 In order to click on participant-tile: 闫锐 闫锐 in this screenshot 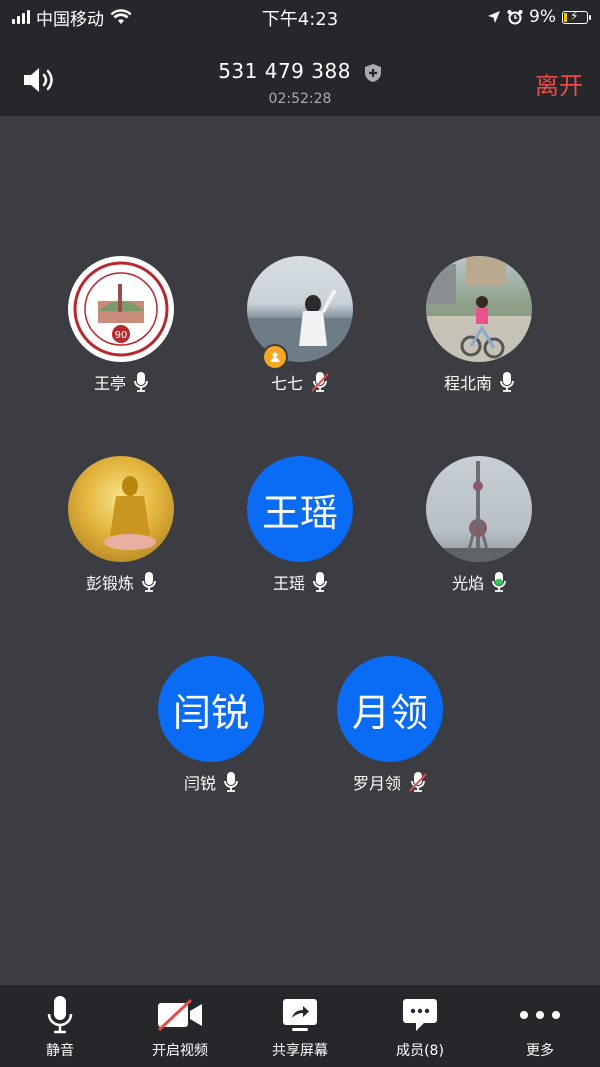, I will do `click(211, 725)`.